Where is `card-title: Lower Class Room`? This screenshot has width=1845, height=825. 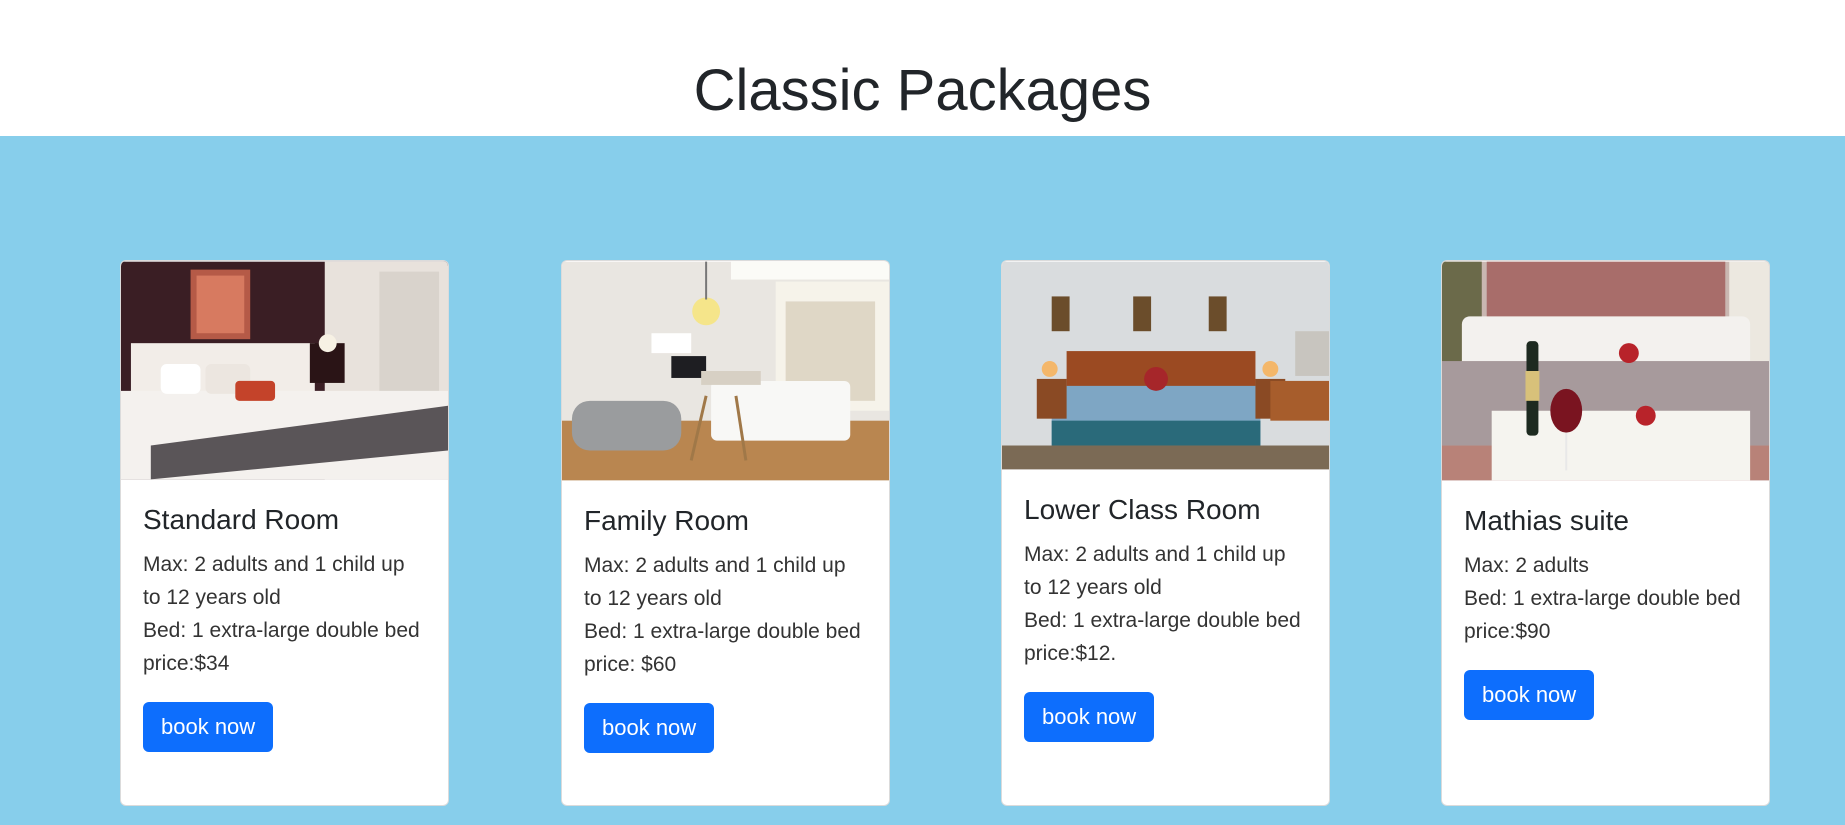 card-title: Lower Class Room is located at coordinates (1142, 509).